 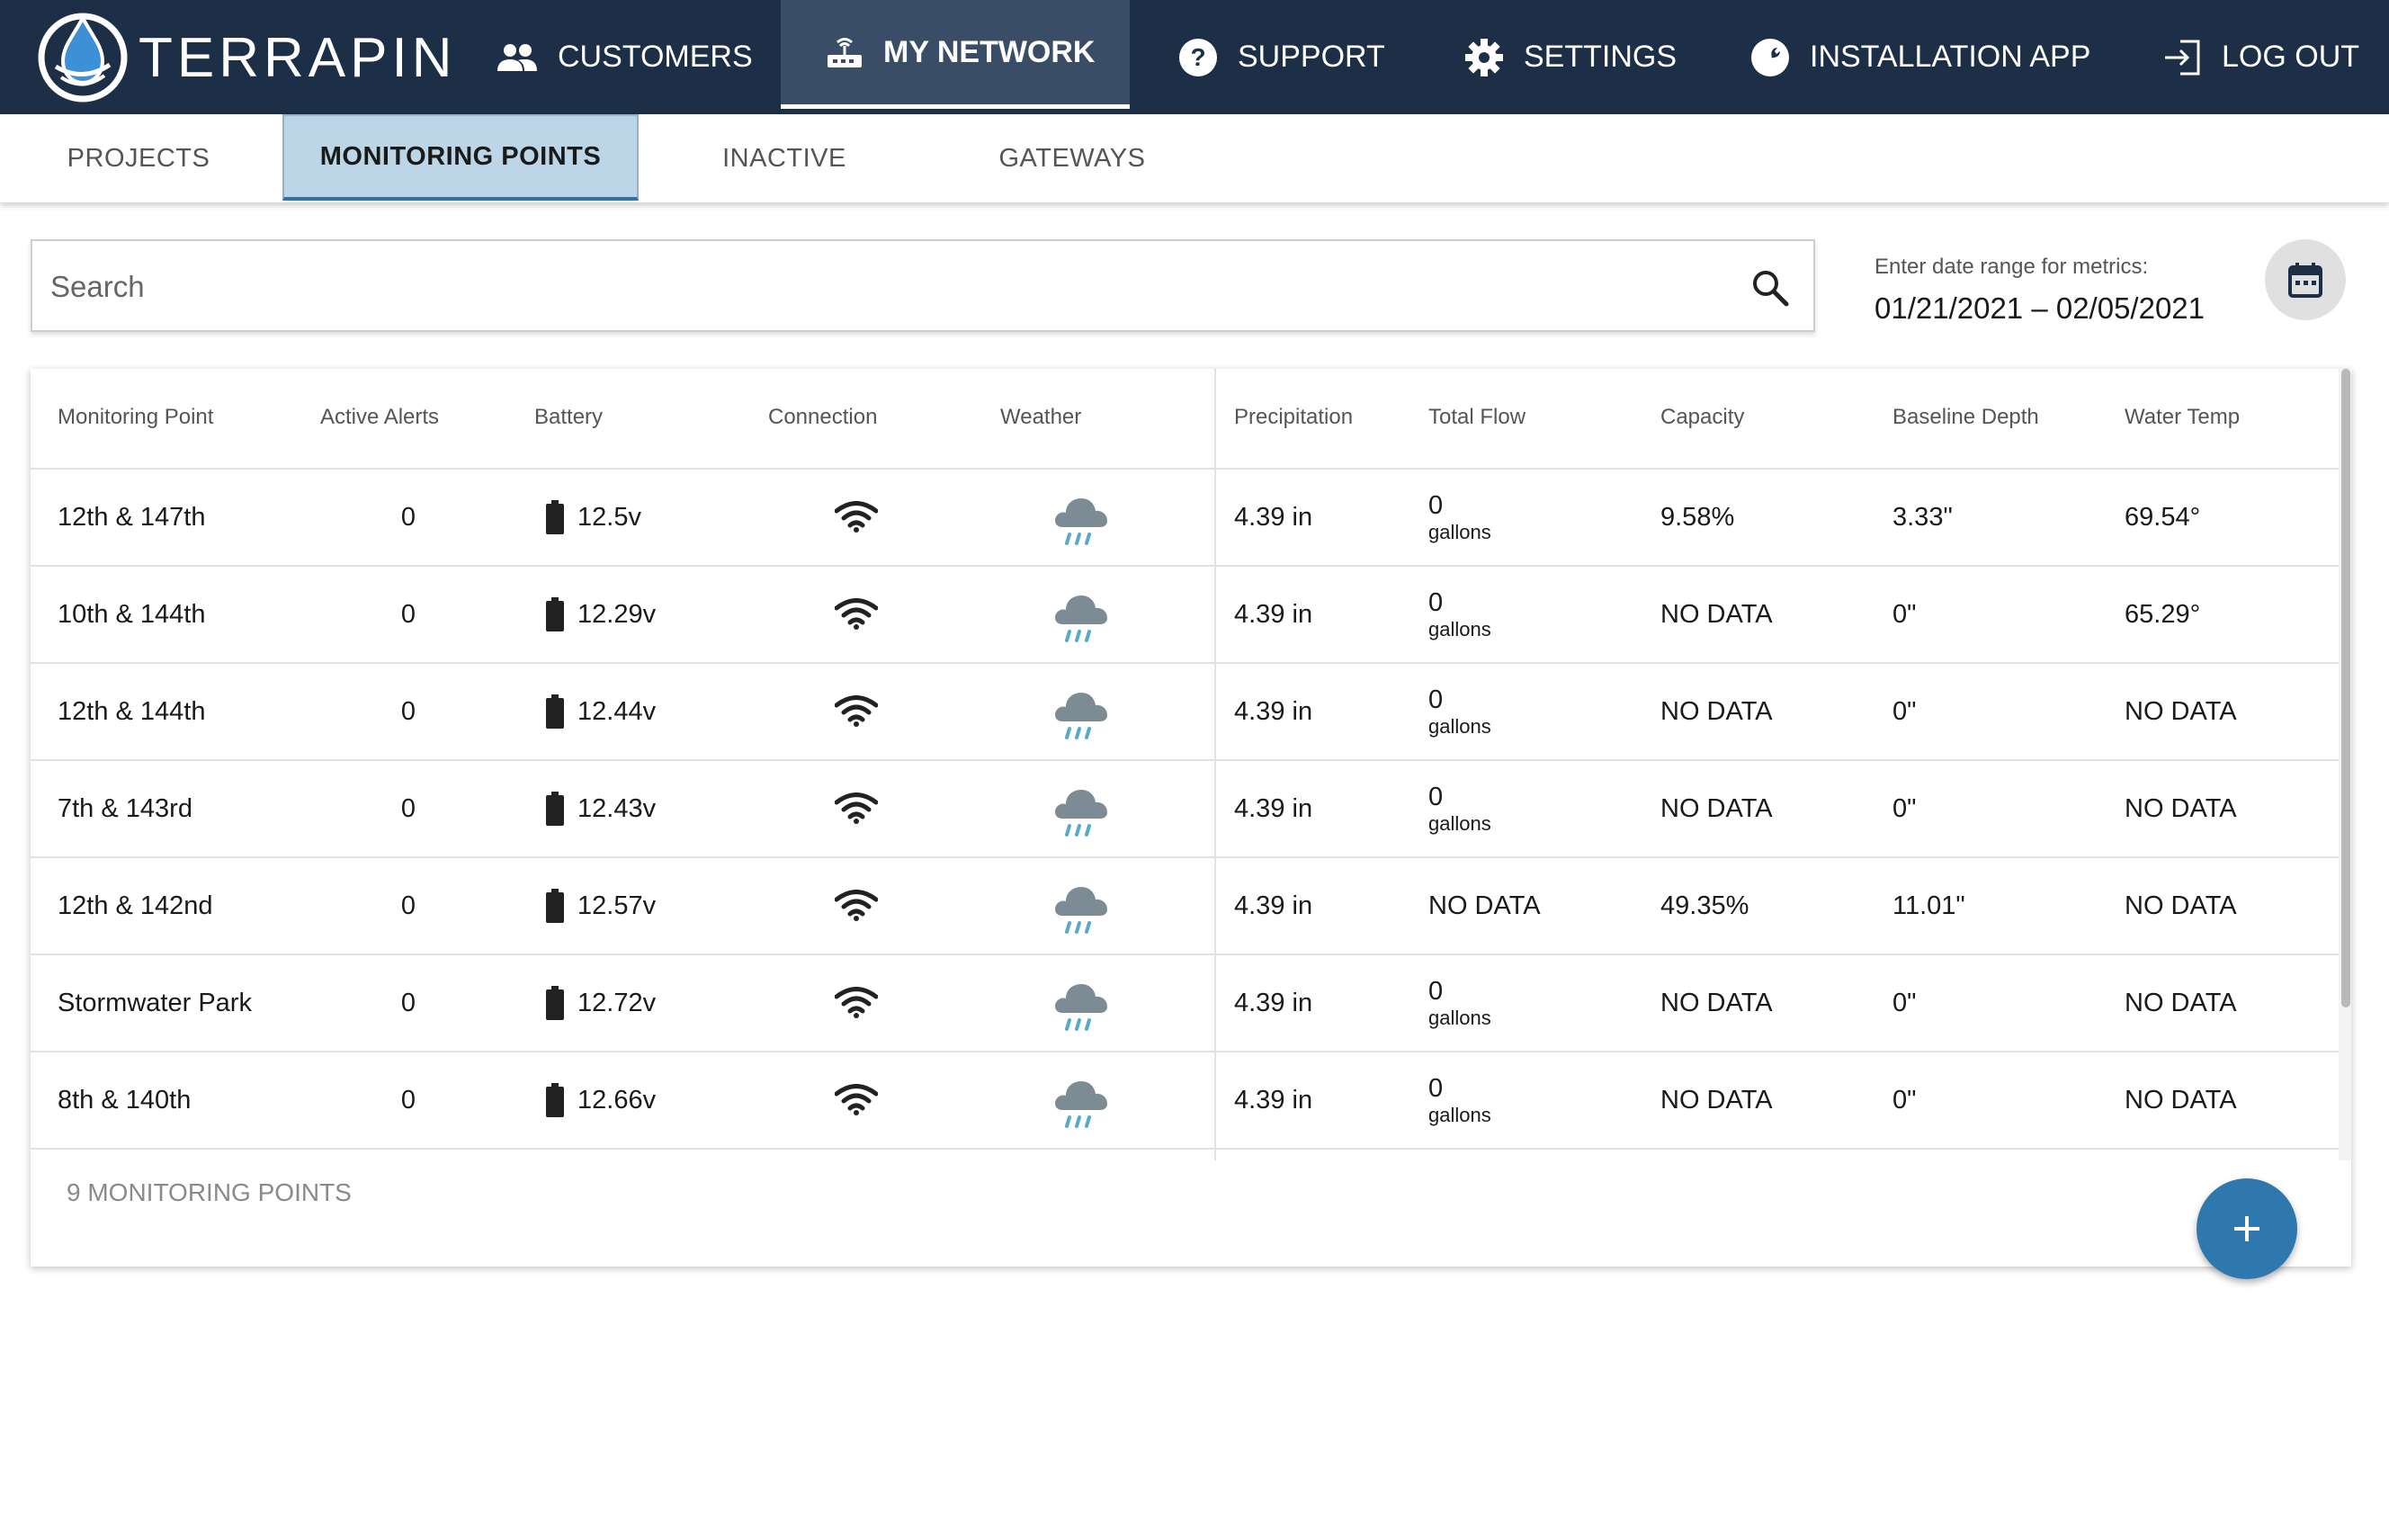 I want to click on help-circle-icon: ?, so click(x=1198, y=57).